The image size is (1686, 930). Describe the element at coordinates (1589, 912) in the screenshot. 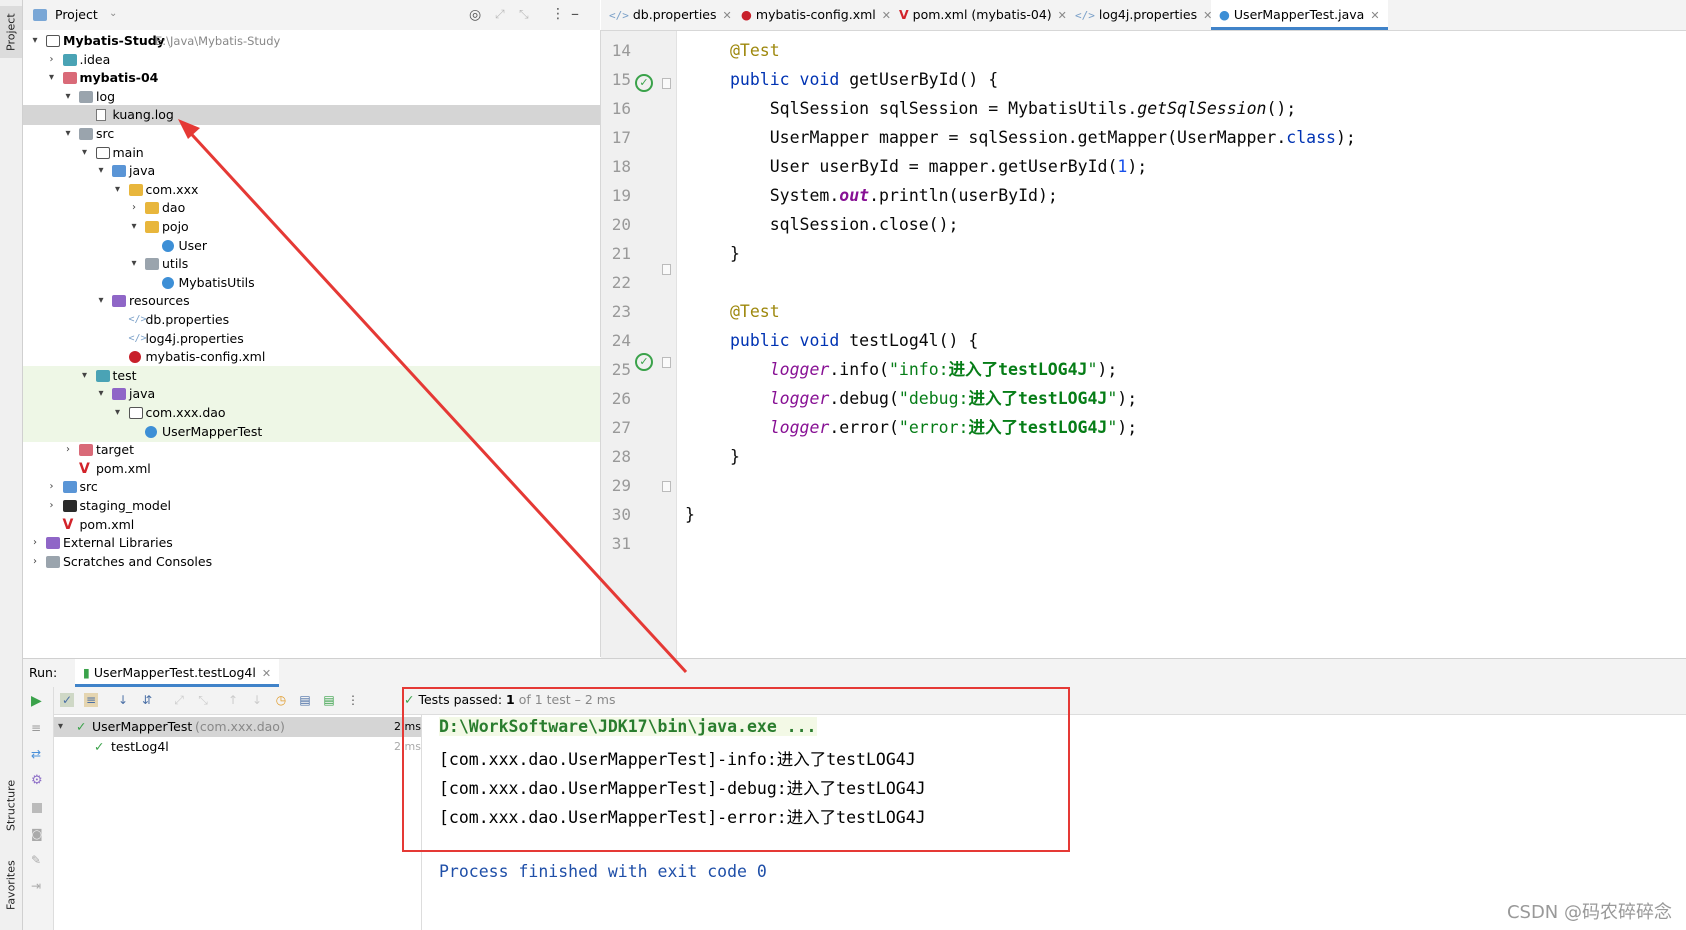

I see `watermark: CSDN @码农碎碎念` at that location.